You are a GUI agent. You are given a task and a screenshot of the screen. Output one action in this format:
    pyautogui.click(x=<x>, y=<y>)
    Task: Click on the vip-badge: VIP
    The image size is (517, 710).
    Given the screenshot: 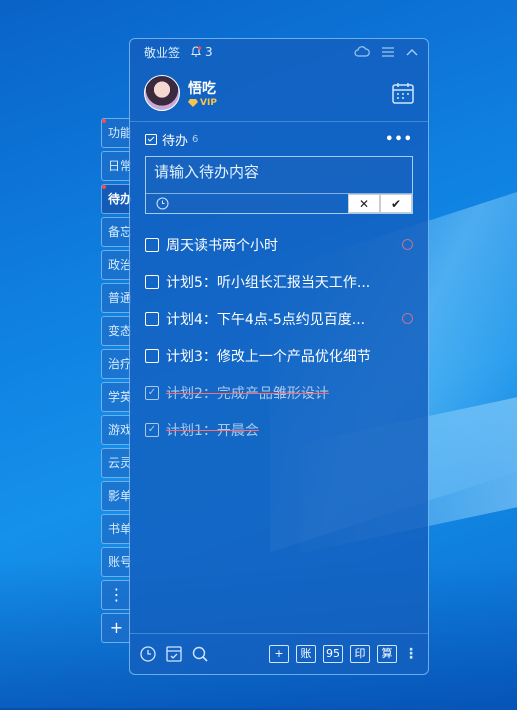 What is the action you would take?
    pyautogui.click(x=202, y=103)
    